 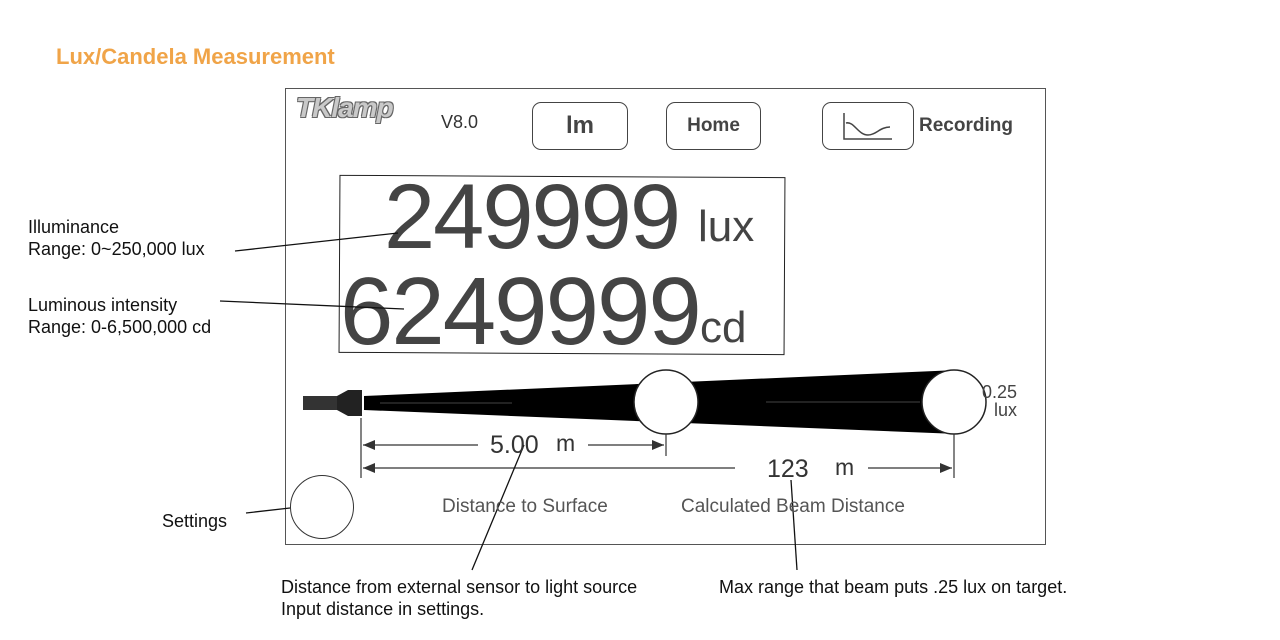 I want to click on flashlight-icon, so click(x=332, y=403).